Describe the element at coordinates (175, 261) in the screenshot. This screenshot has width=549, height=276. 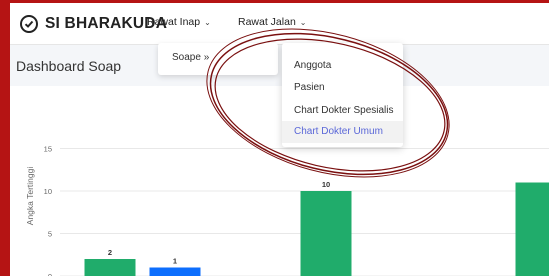
I see `bar-data-label: 1` at that location.